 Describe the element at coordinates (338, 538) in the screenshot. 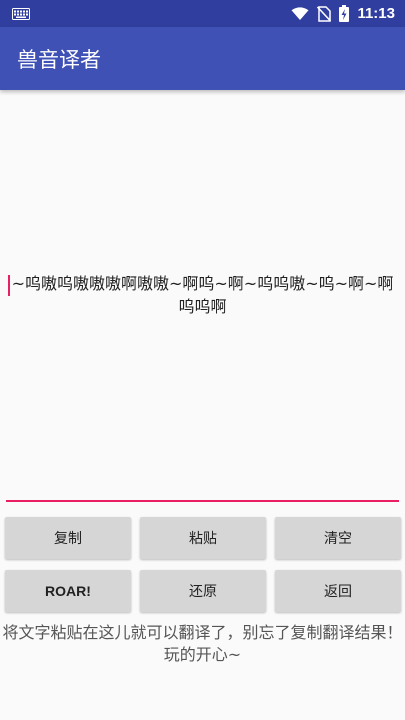

I see `clear-button: 清空` at that location.